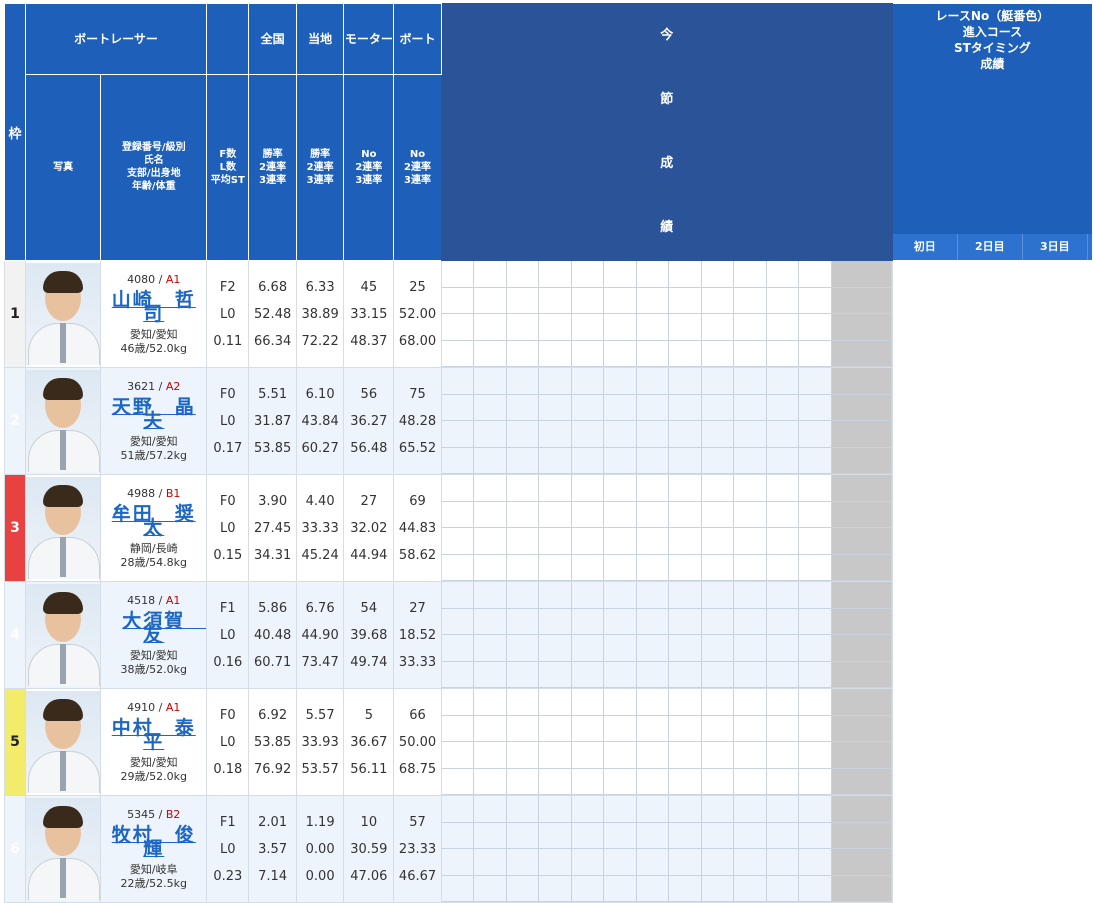  What do you see at coordinates (417, 421) in the screenshot?
I see `boat-2ren: 48.28` at bounding box center [417, 421].